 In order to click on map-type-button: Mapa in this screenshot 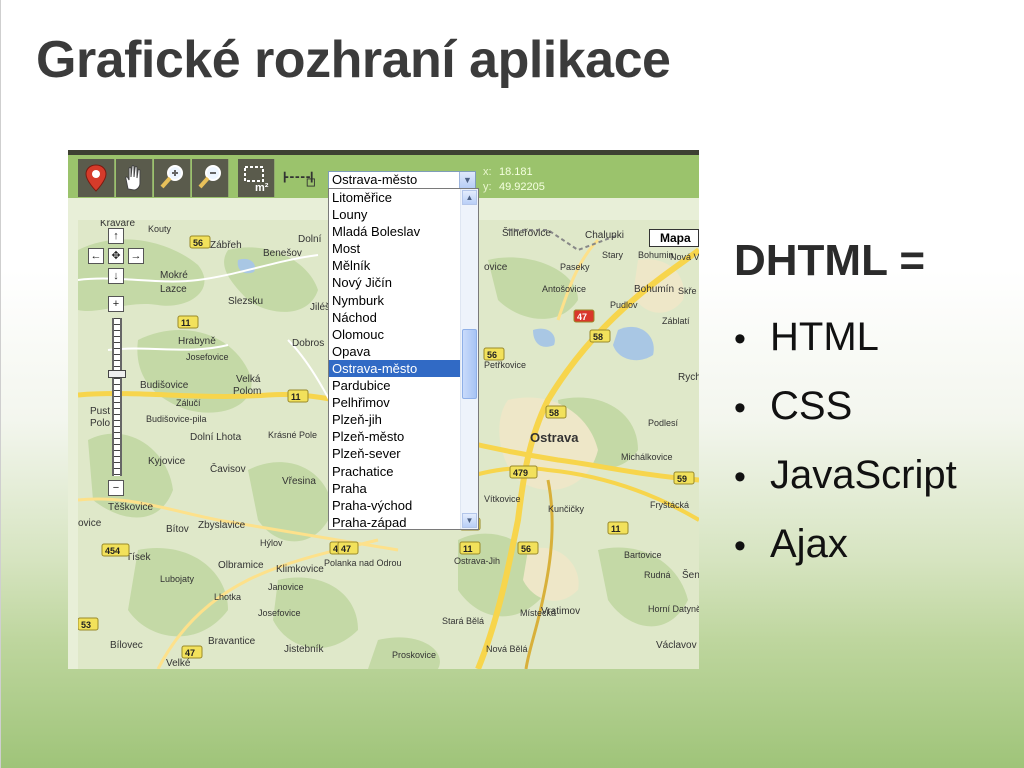, I will do `click(674, 238)`.